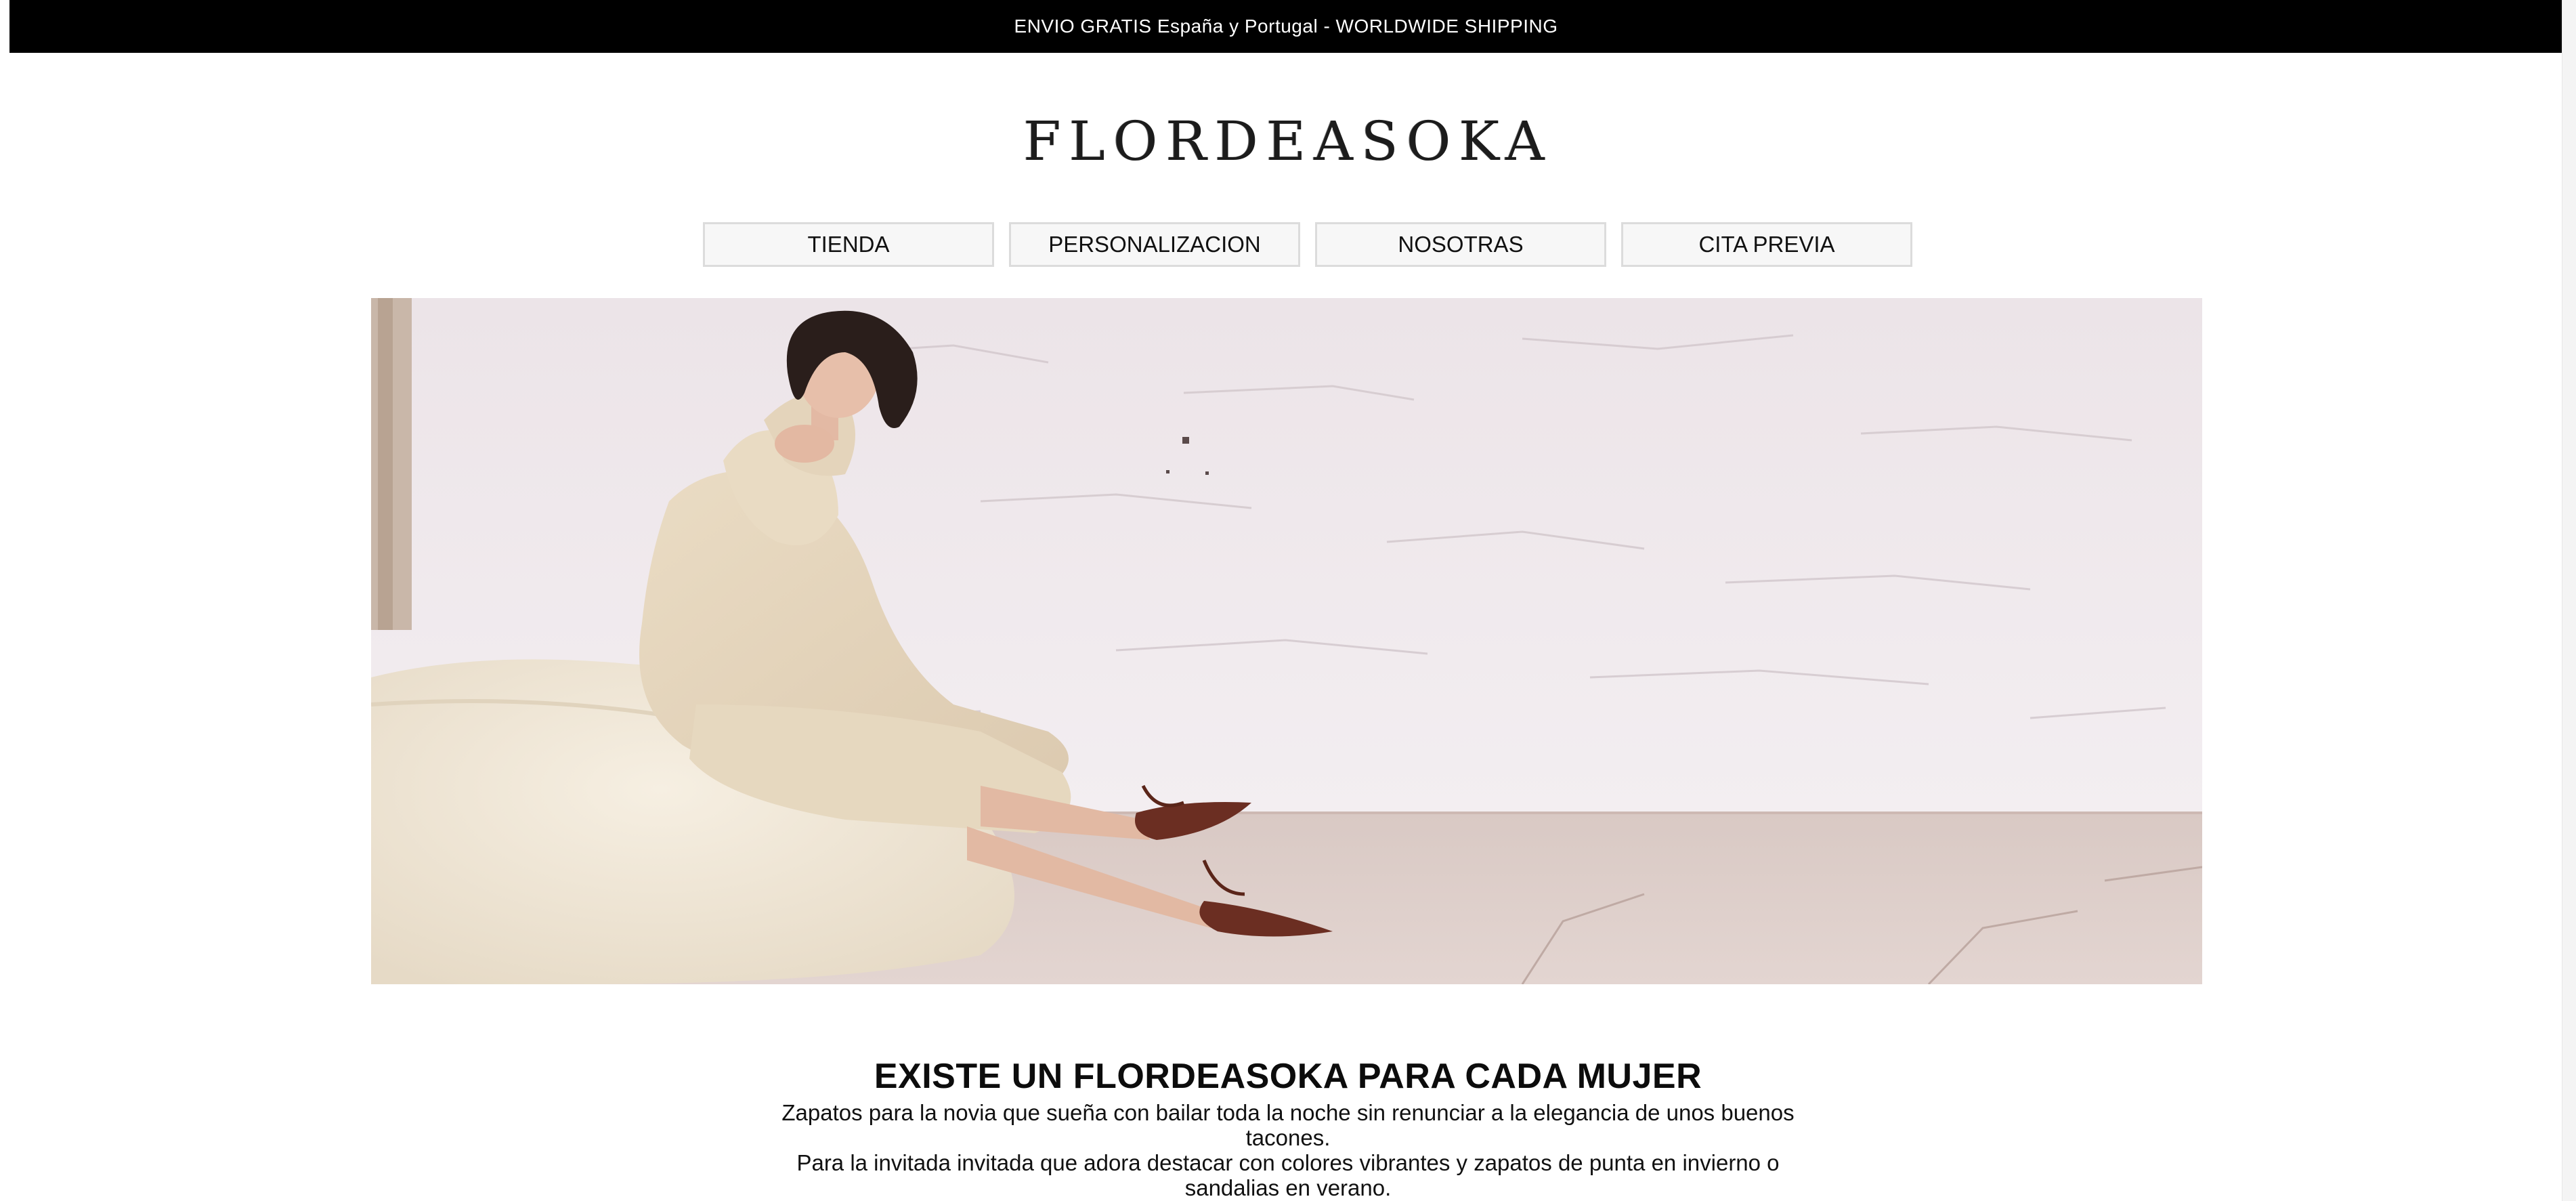 Image resolution: width=2576 pixels, height=1201 pixels. What do you see at coordinates (848, 244) in the screenshot?
I see `nav-item-tienda: TIENDA` at bounding box center [848, 244].